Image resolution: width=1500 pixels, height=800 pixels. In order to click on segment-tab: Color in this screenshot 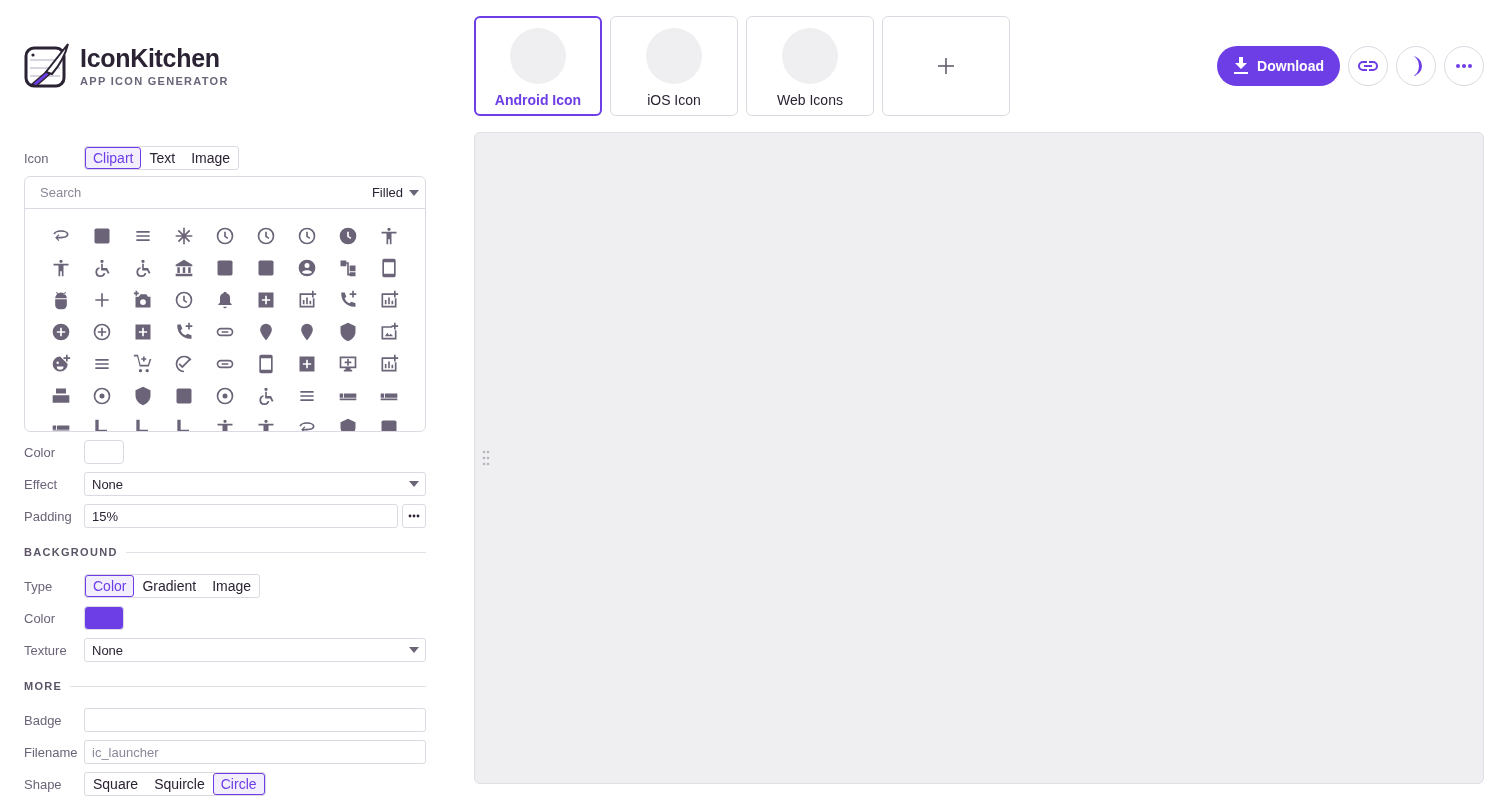, I will do `click(110, 586)`.